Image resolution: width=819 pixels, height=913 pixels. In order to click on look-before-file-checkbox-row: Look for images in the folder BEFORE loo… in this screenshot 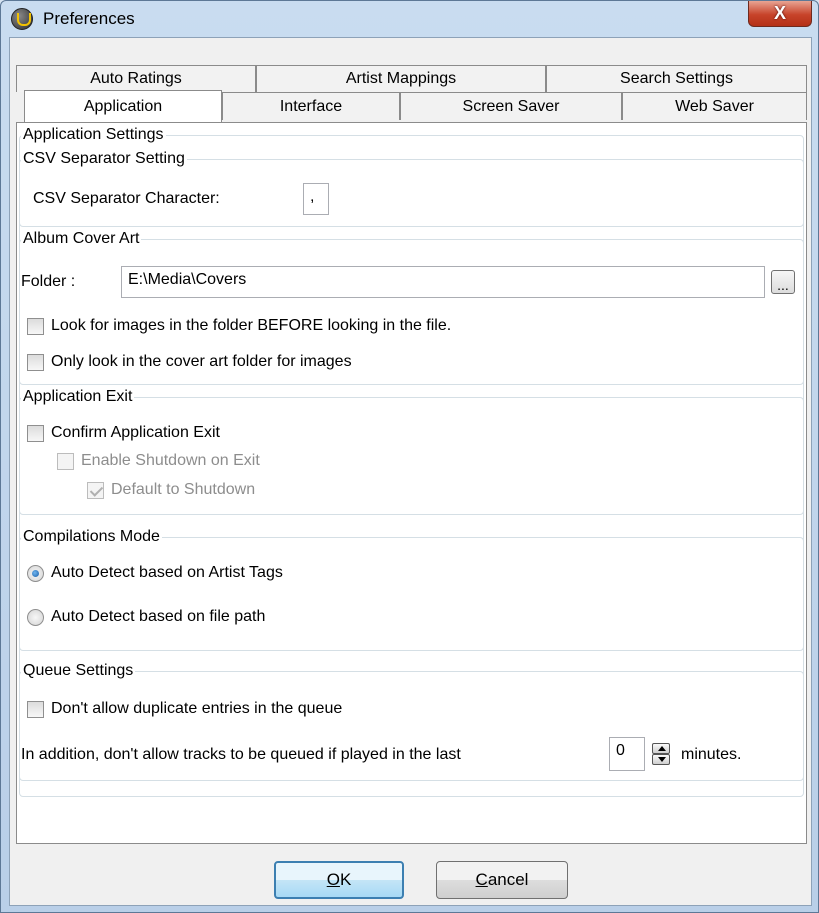, I will do `click(239, 326)`.